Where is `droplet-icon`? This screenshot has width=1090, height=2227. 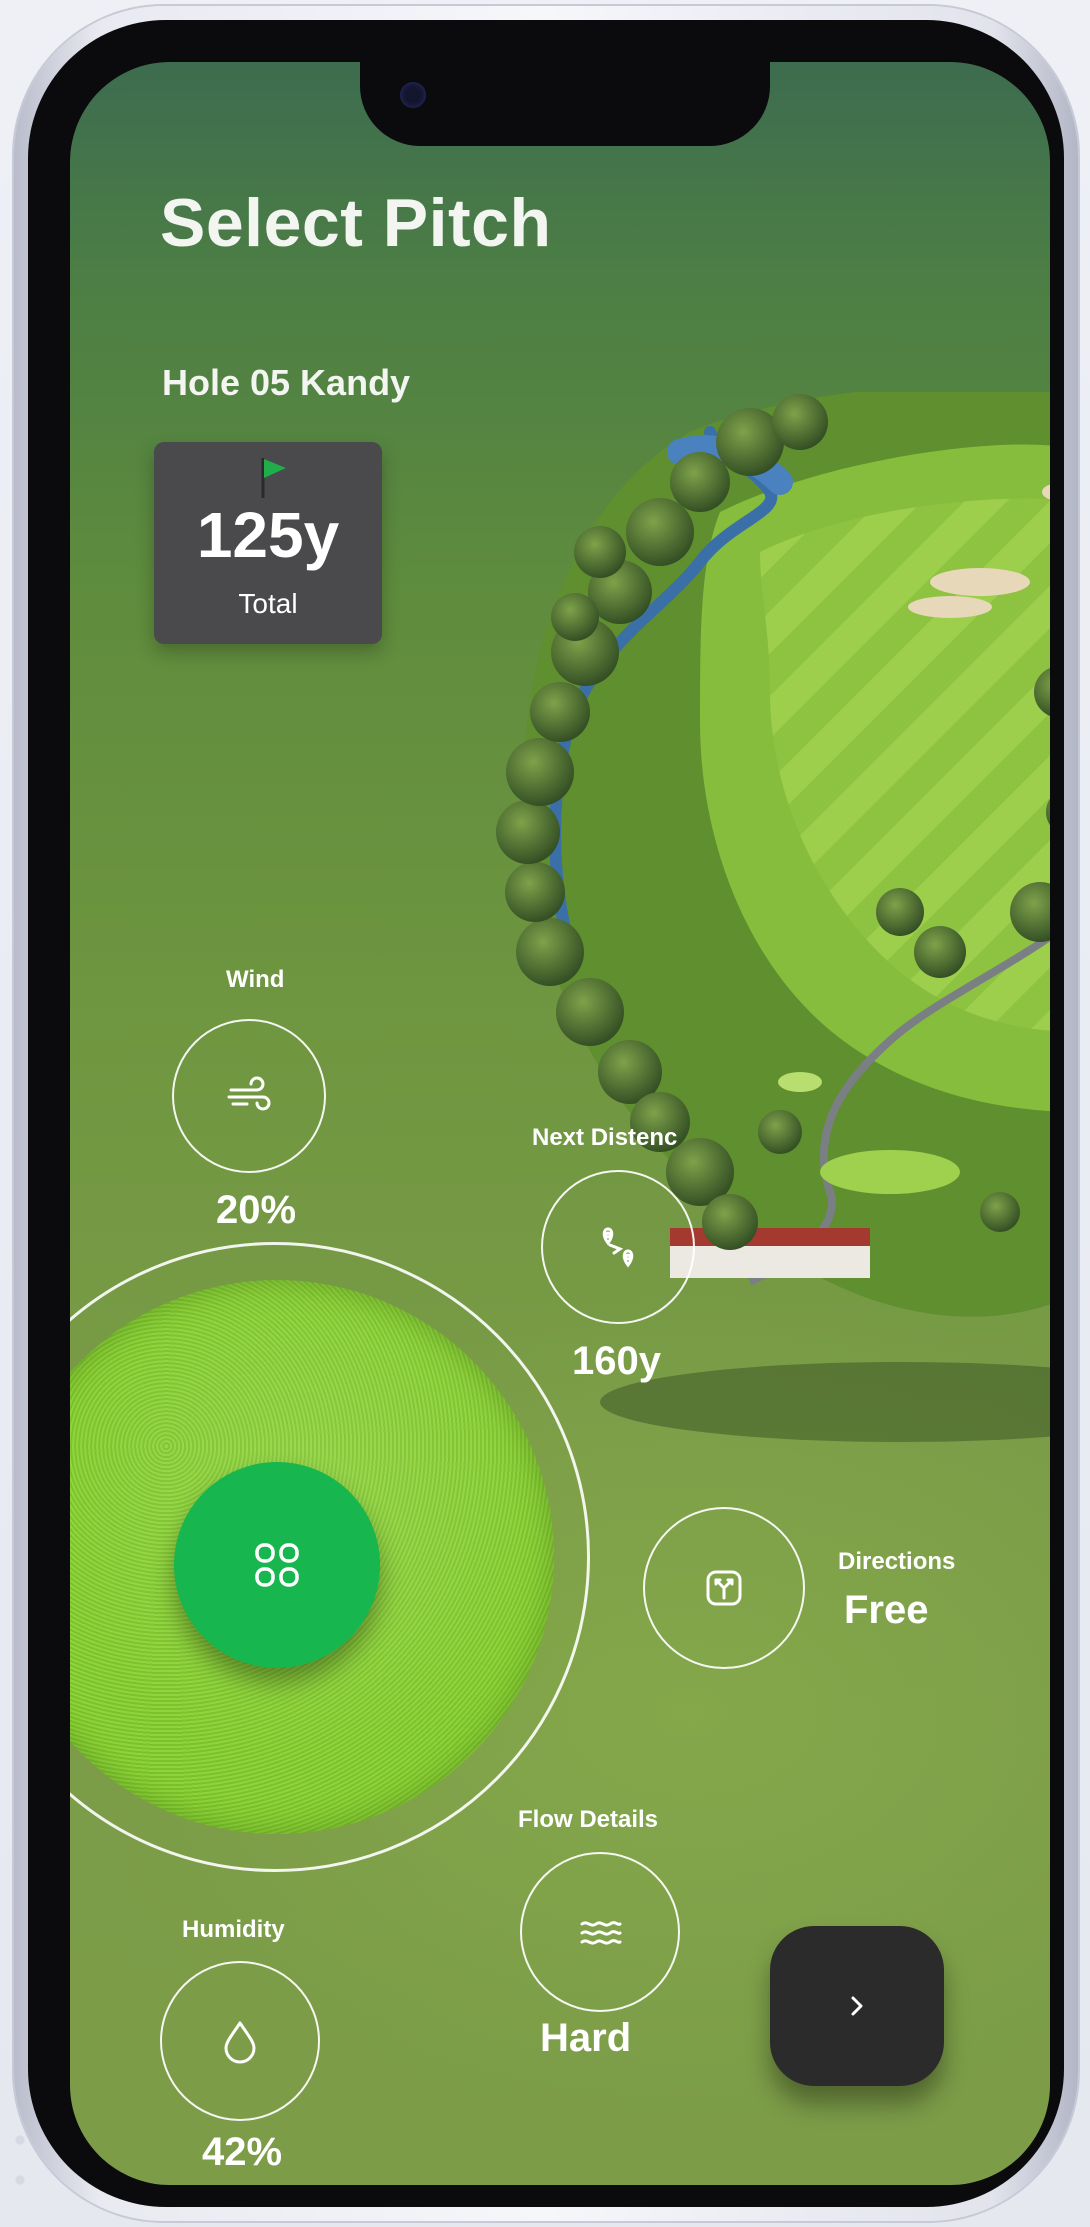
droplet-icon is located at coordinates (240, 2042).